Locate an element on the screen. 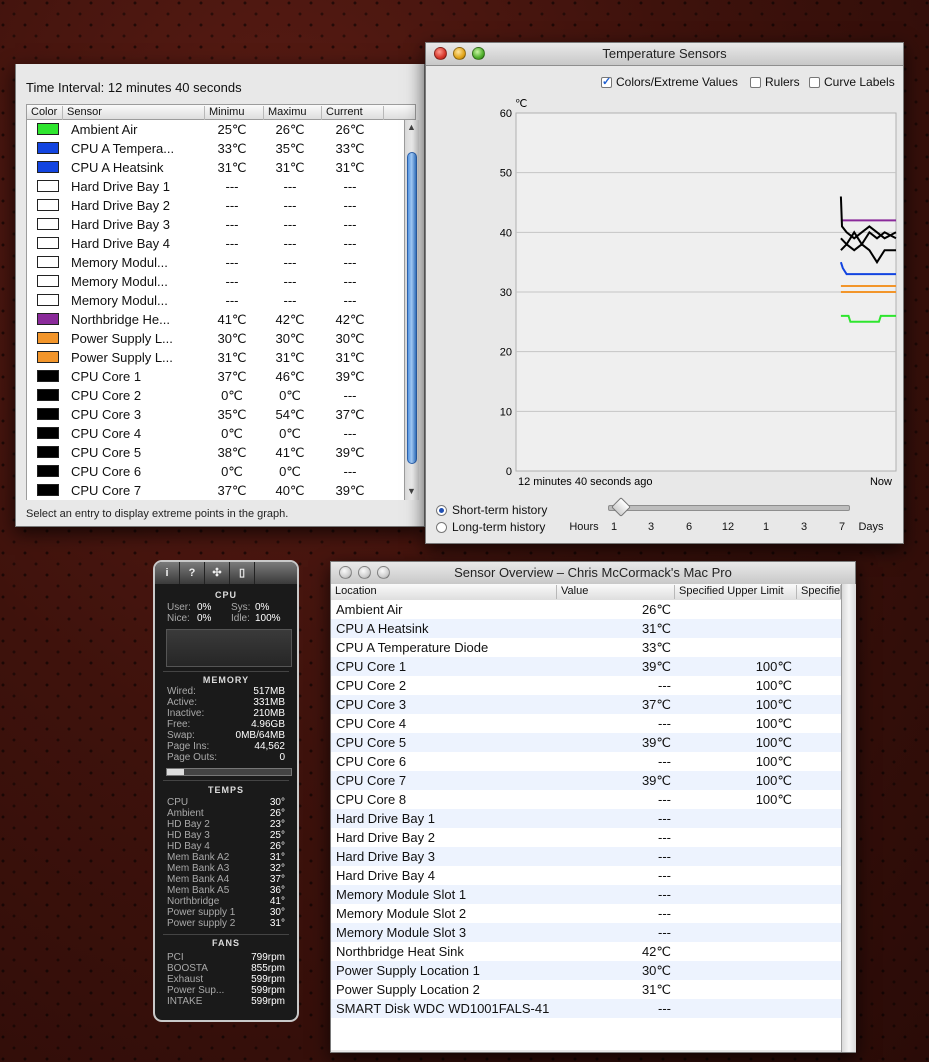 The image size is (929, 1062). overview-row: CPU Core 8 --- 100℃ is located at coordinates (586, 799).